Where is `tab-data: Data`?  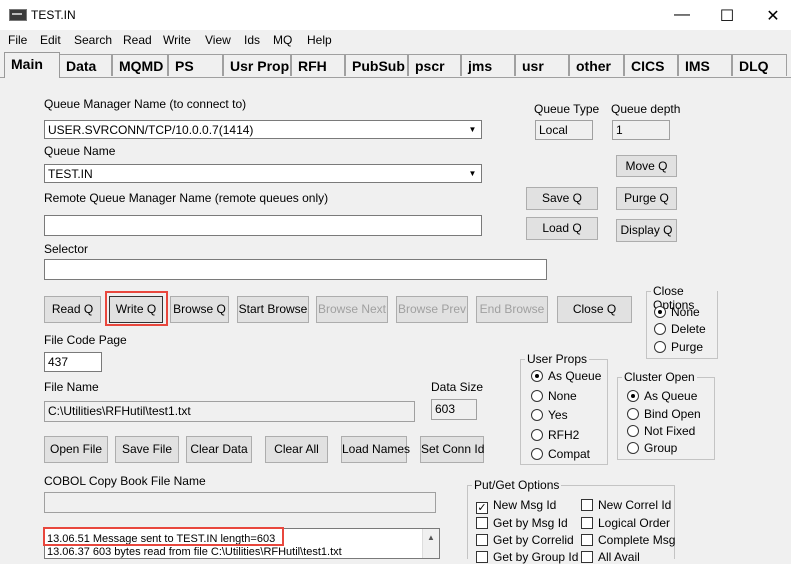 tab-data: Data is located at coordinates (85, 65).